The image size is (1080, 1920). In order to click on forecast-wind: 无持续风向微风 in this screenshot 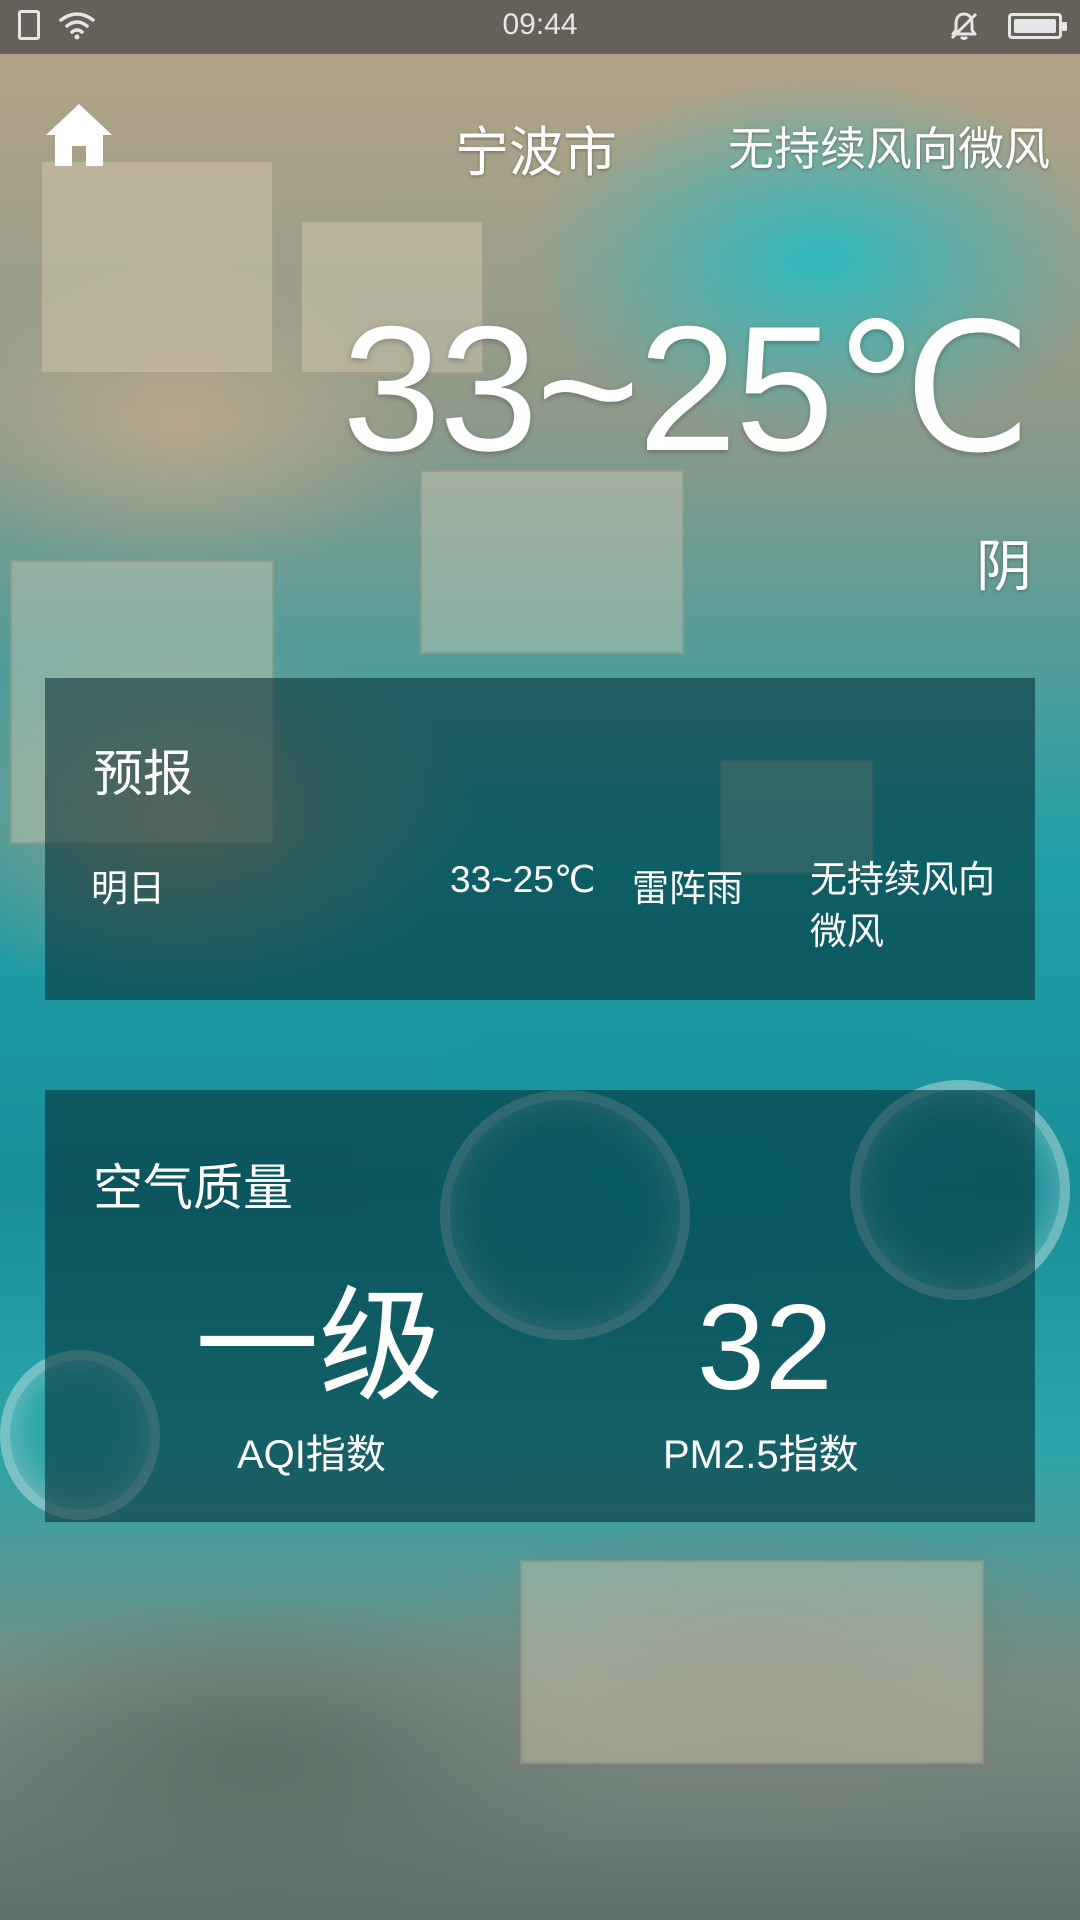, I will do `click(902, 905)`.